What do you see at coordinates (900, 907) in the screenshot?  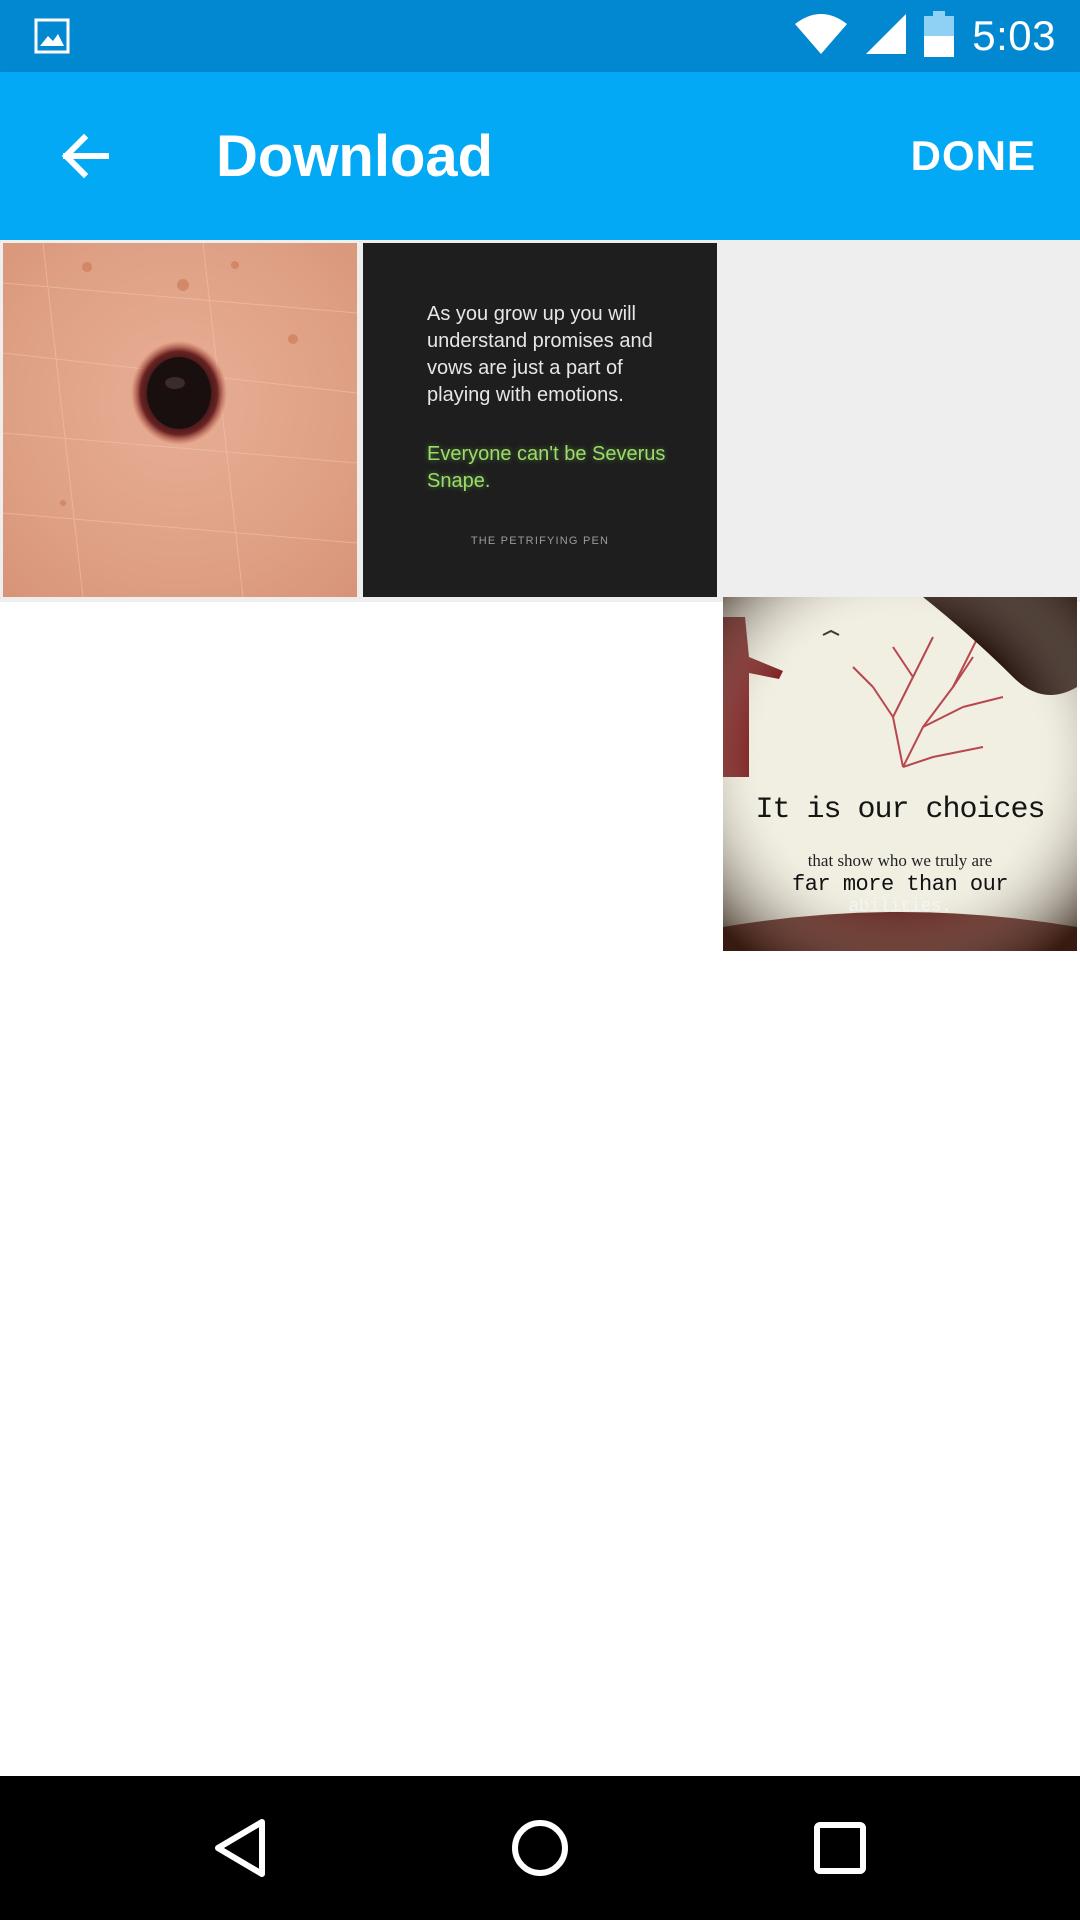 I see `choices-subtitle-3: abilities.` at bounding box center [900, 907].